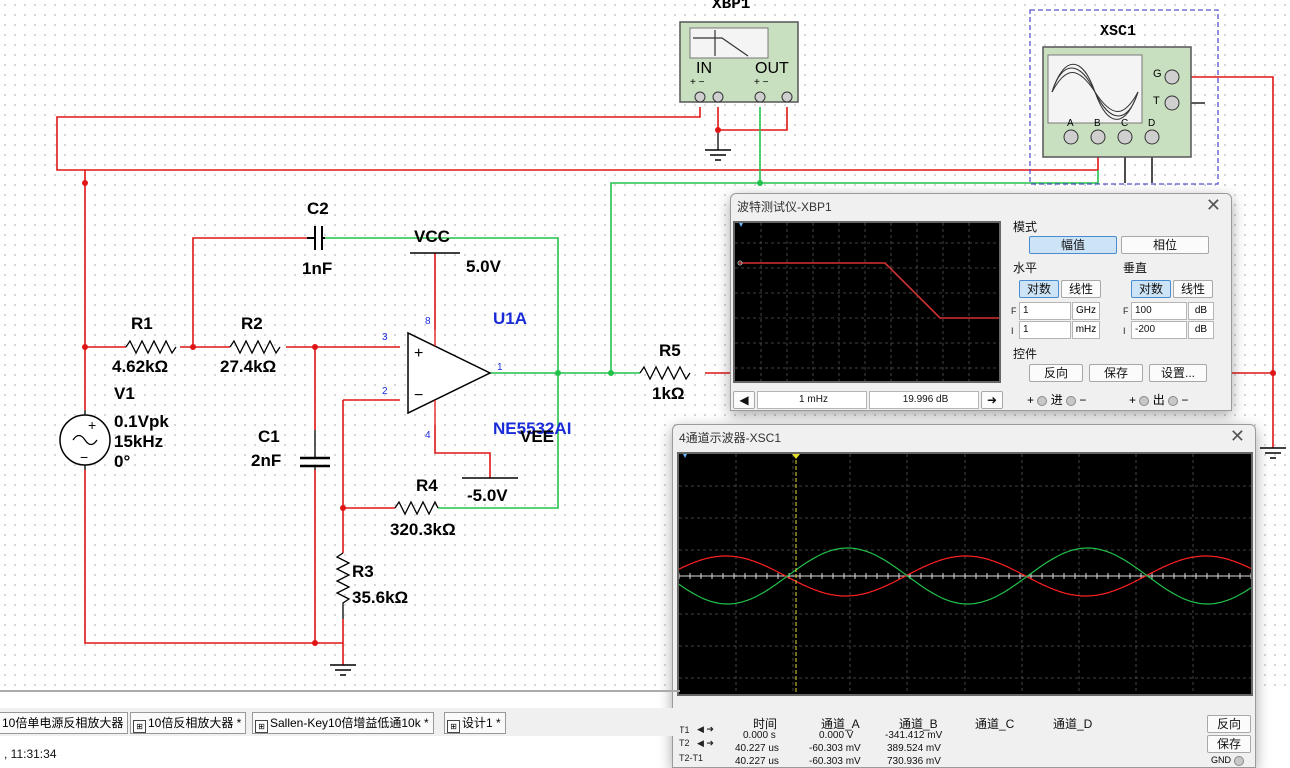 The width and height of the screenshot is (1290, 768). What do you see at coordinates (1221, 760) in the screenshot?
I see `gnd-label: GND` at bounding box center [1221, 760].